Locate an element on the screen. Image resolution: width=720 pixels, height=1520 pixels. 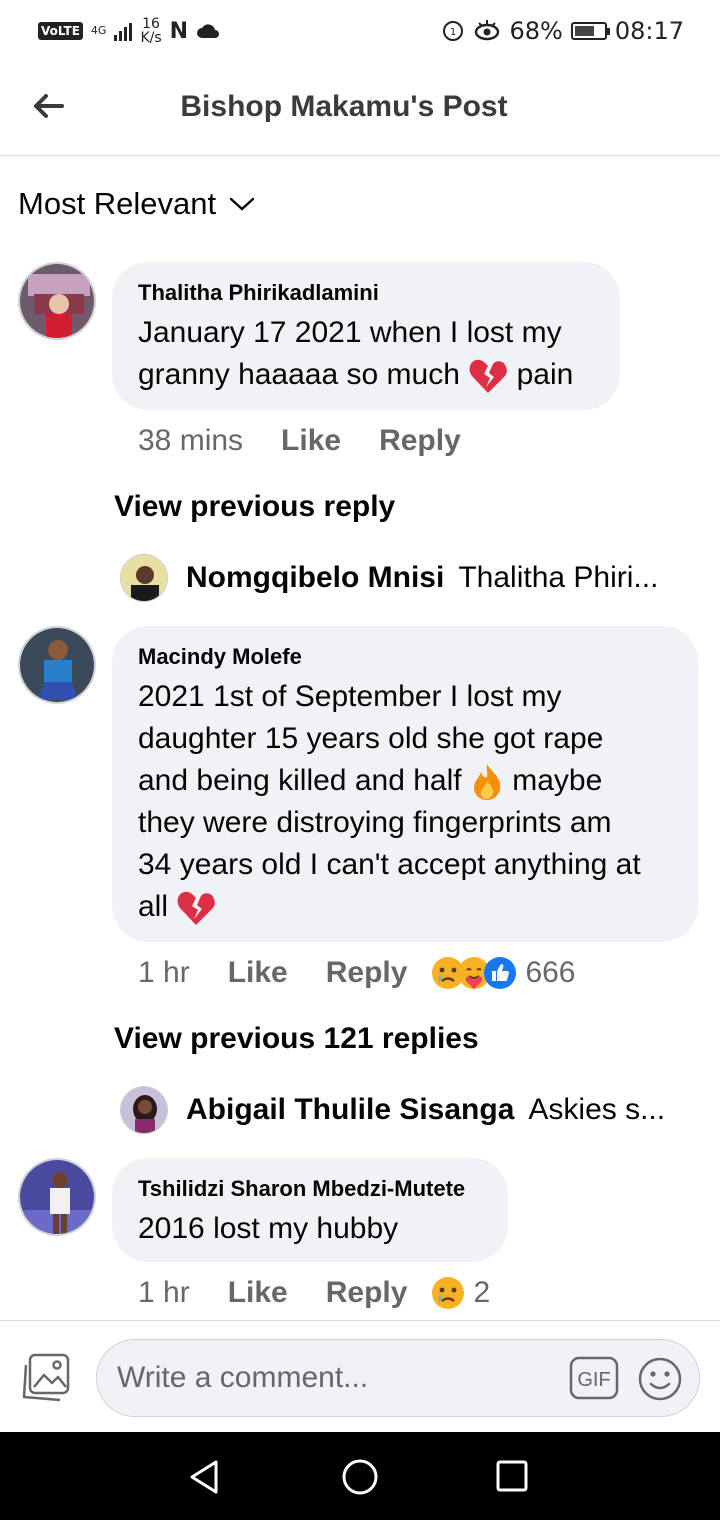
nav-back-icon is located at coordinates (205, 1477).